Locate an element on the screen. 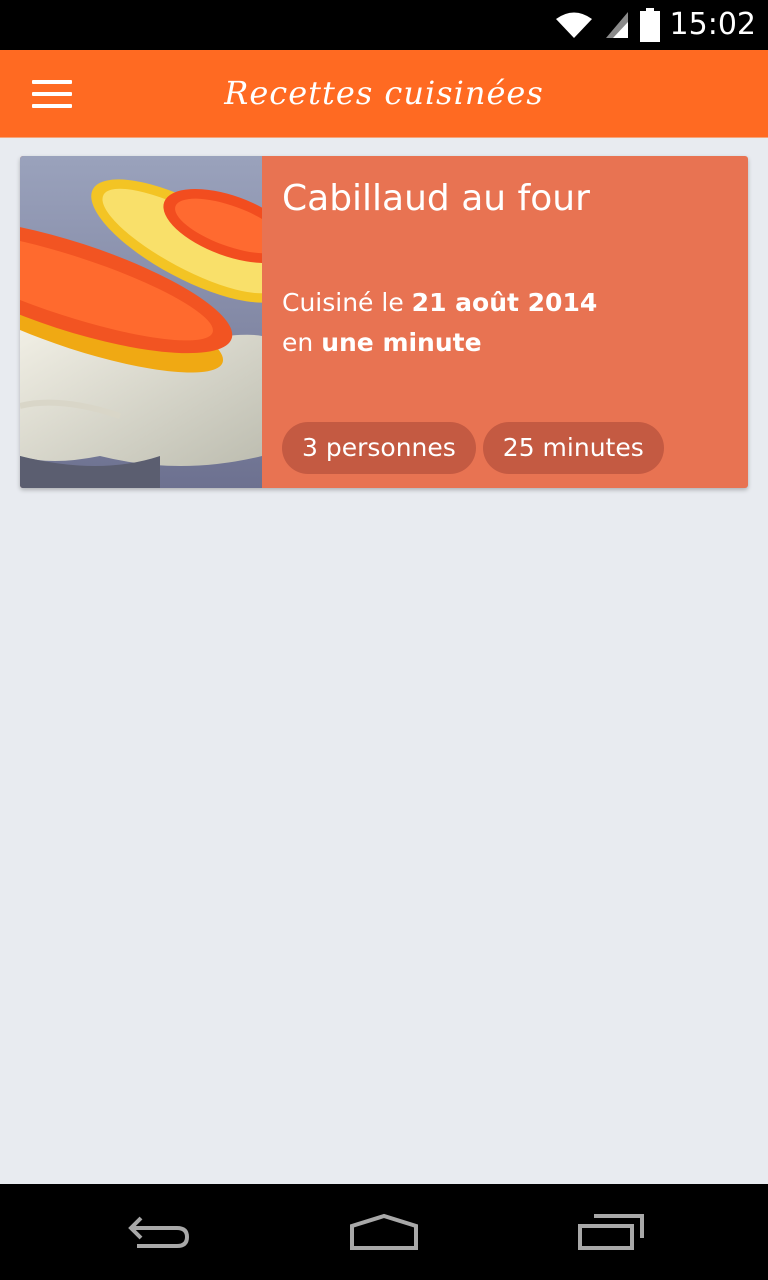 The width and height of the screenshot is (768, 1280). back-icon is located at coordinates (160, 1232).